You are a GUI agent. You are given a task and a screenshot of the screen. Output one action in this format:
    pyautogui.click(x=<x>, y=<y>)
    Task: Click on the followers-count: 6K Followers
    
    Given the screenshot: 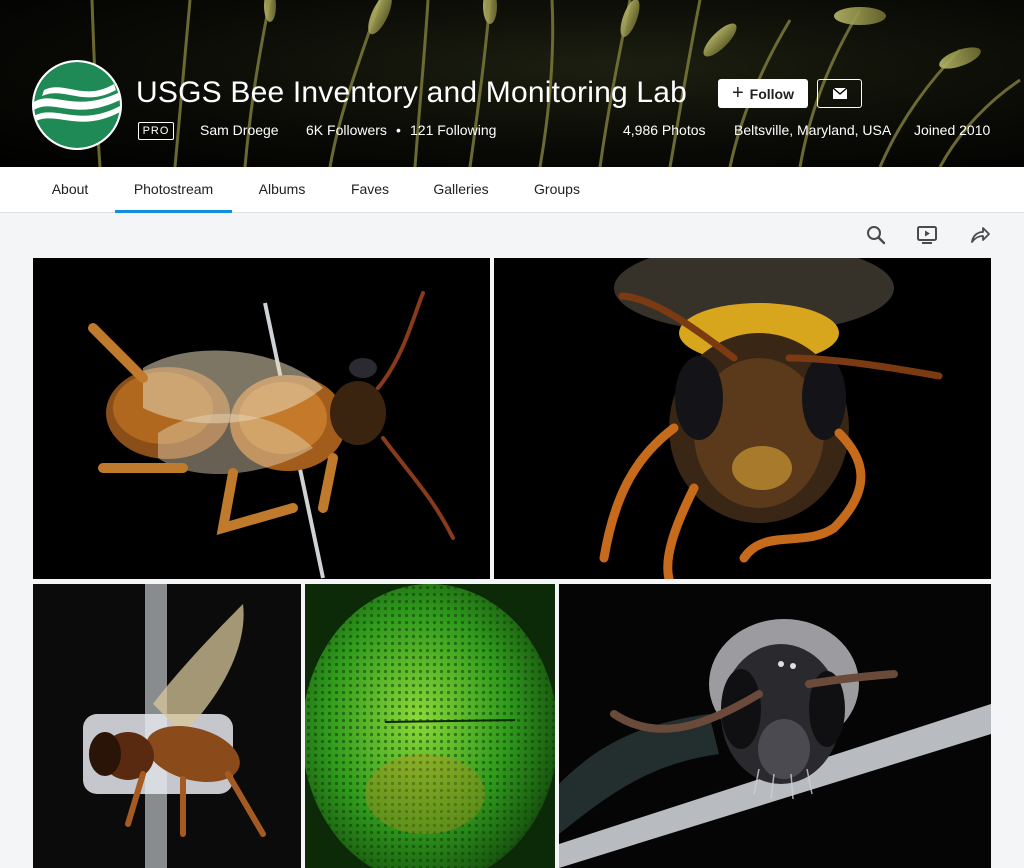 What is the action you would take?
    pyautogui.click(x=346, y=130)
    